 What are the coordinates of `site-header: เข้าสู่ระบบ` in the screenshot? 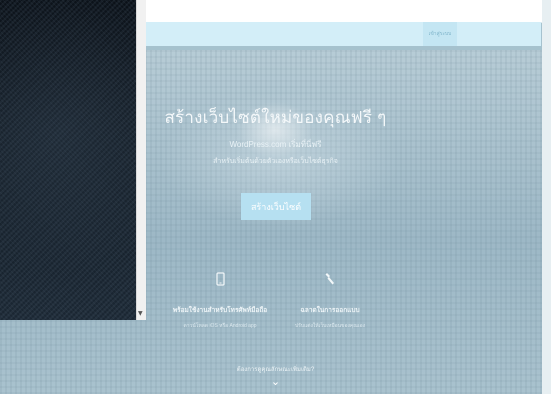 It's located at (338, 34).